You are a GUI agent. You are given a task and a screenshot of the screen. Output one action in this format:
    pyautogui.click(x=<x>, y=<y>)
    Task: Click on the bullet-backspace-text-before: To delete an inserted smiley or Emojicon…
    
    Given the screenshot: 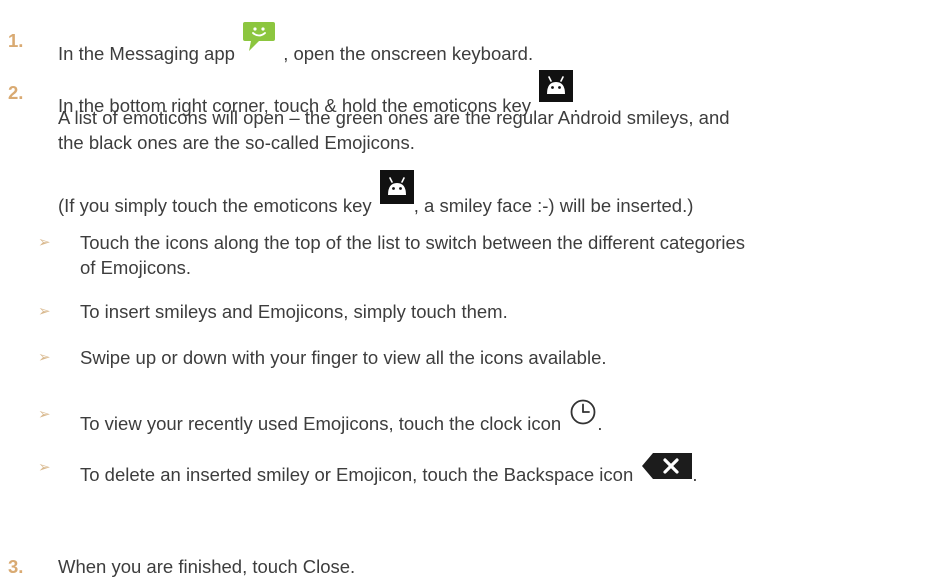 What is the action you would take?
    pyautogui.click(x=357, y=474)
    